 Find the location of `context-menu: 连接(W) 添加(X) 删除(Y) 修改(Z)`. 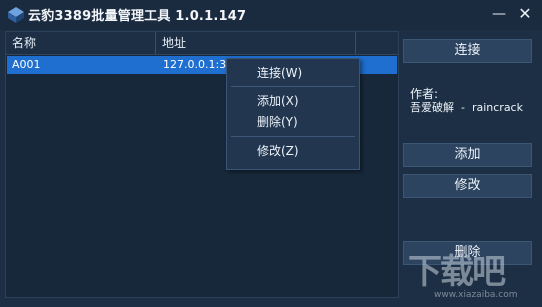

context-menu: 连接(W) 添加(X) 删除(Y) 修改(Z) is located at coordinates (293, 114).